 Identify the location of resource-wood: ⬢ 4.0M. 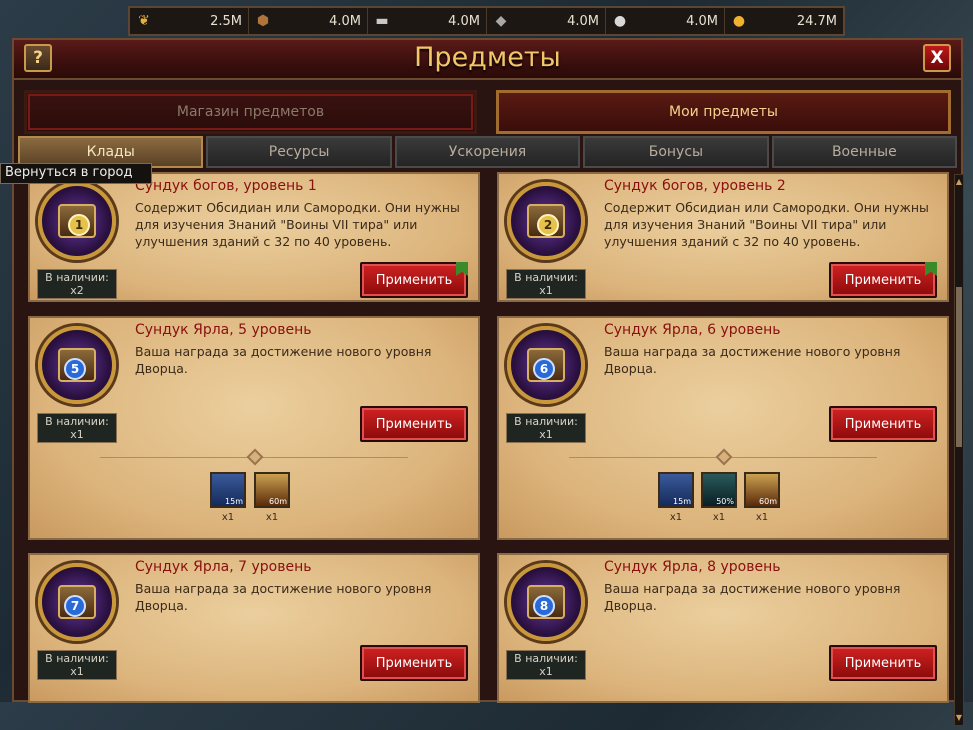
(308, 21).